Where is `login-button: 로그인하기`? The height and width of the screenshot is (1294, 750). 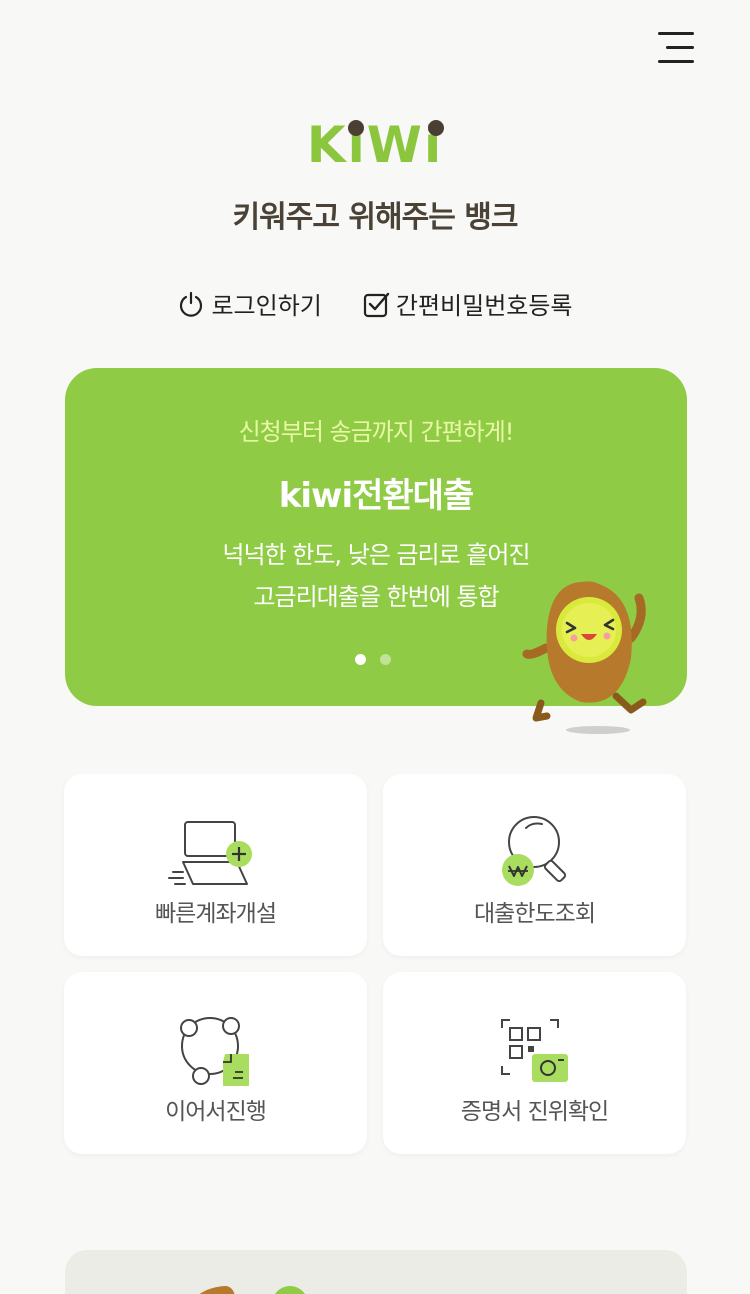 login-button: 로그인하기 is located at coordinates (249, 303).